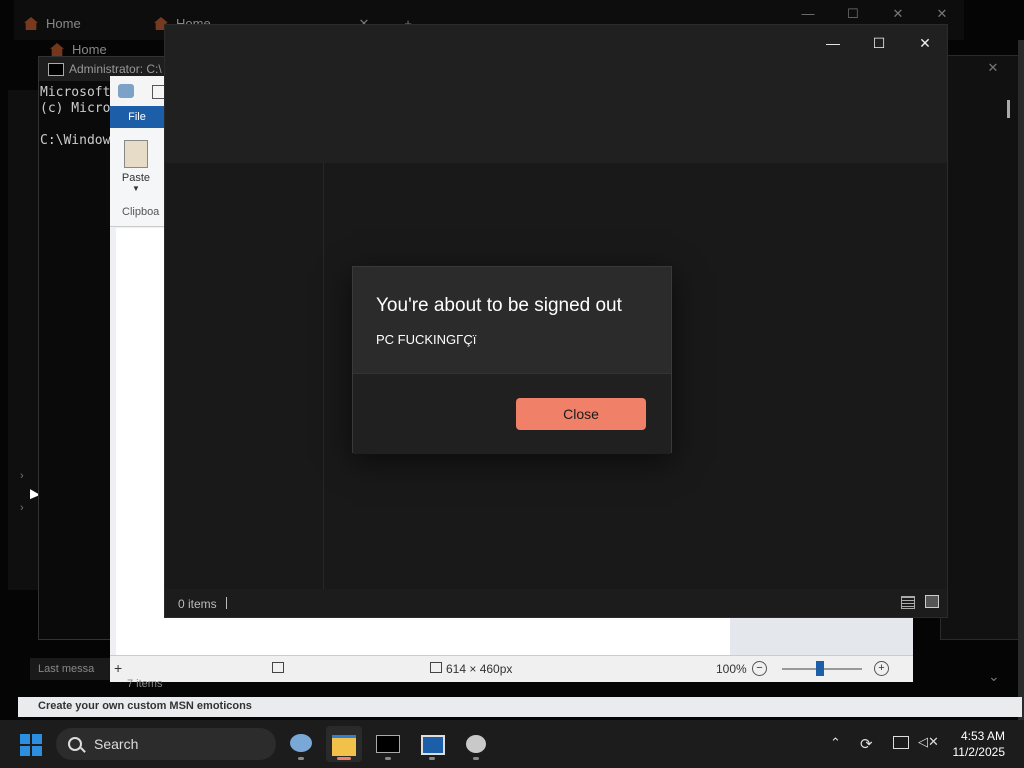 Image resolution: width=1024 pixels, height=768 pixels. What do you see at coordinates (56, 69) in the screenshot?
I see `cmd-icon` at bounding box center [56, 69].